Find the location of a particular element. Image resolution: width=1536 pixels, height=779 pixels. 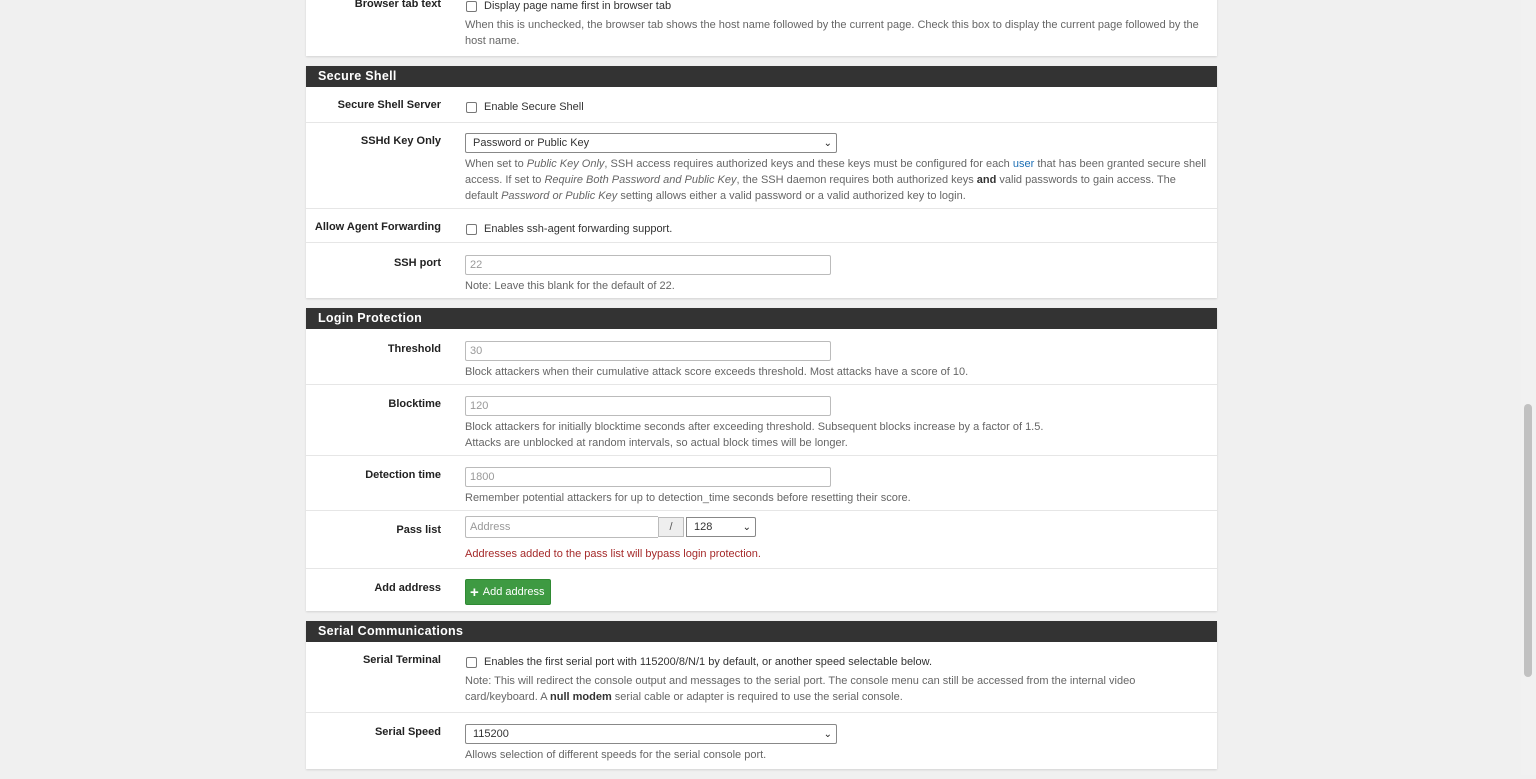

scrollbar-thumb is located at coordinates (1528, 540).